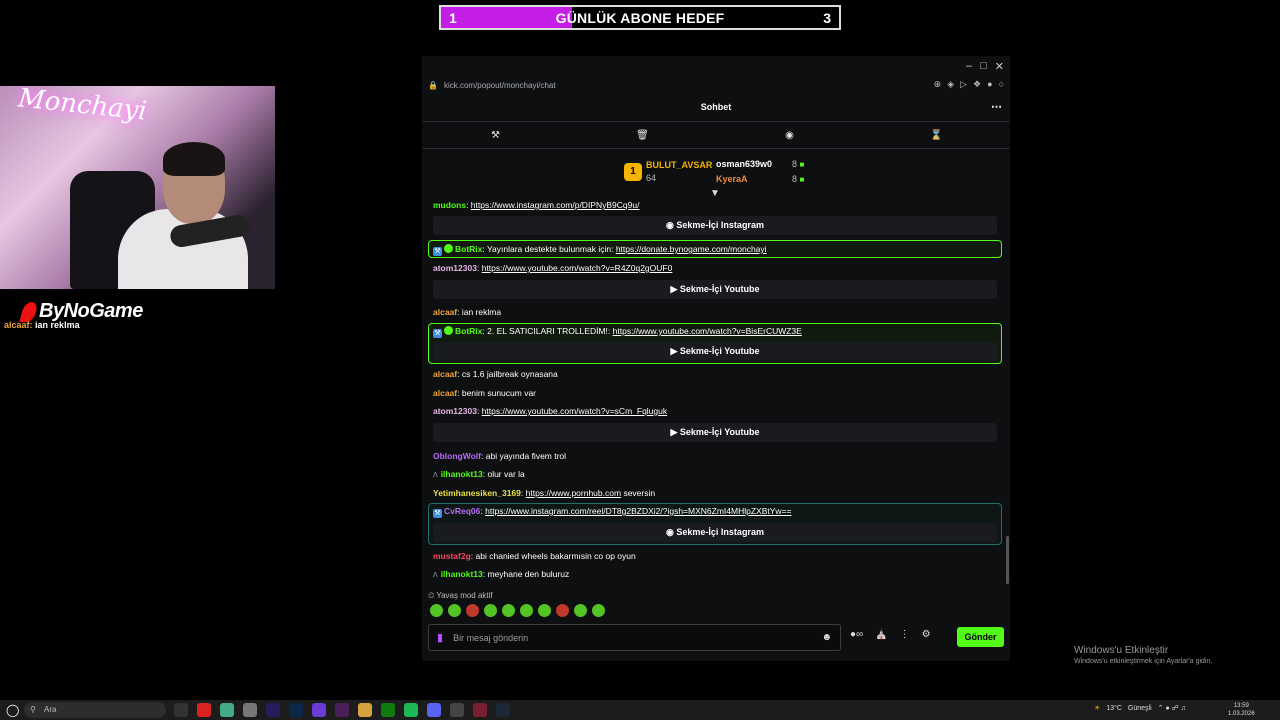  Describe the element at coordinates (526, 456) in the screenshot. I see `chat-text: abi yayında fivem trol` at that location.